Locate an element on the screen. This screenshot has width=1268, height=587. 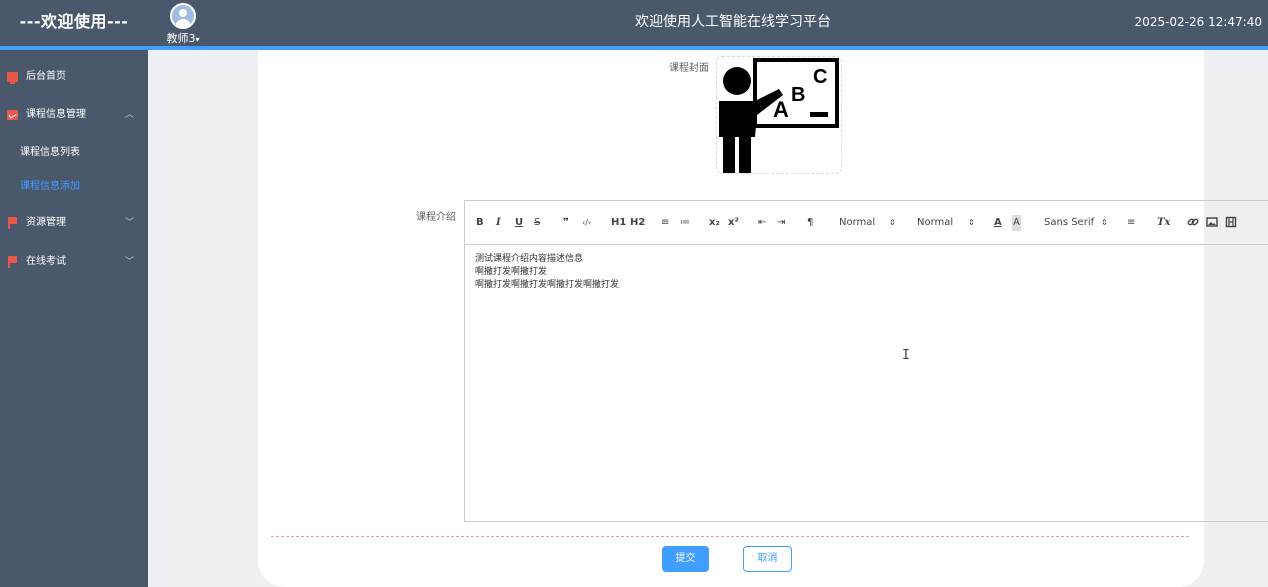
form-divider is located at coordinates (730, 536).